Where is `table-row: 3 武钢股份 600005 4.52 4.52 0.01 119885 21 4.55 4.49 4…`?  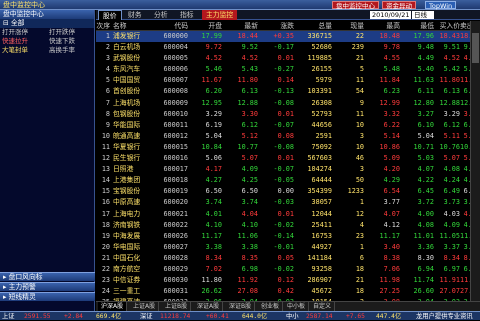
table-row: 3 武钢股份 600005 4.52 4.52 0.01 119885 21 4.55 4.49 4… is located at coordinates (288, 58).